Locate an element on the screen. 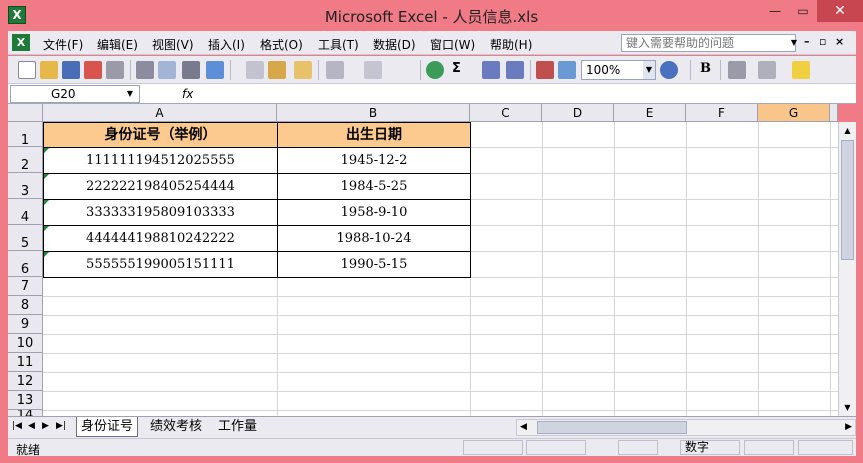 The width and height of the screenshot is (863, 463). help-search-input: 键入需要帮助的问题 is located at coordinates (708, 43).